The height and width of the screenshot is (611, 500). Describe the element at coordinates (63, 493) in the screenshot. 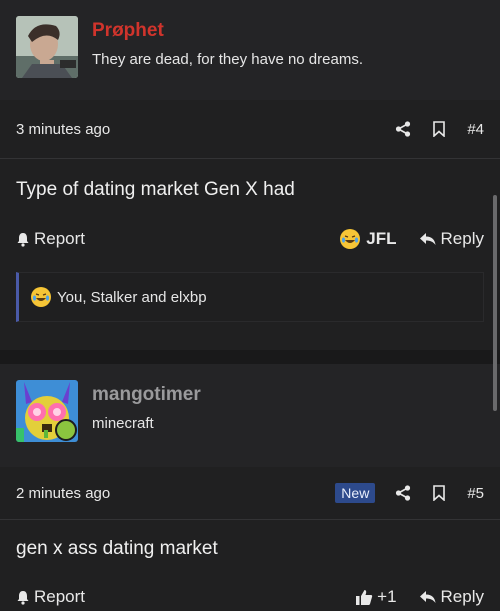

I see `post-time: 2 minutes ago` at that location.